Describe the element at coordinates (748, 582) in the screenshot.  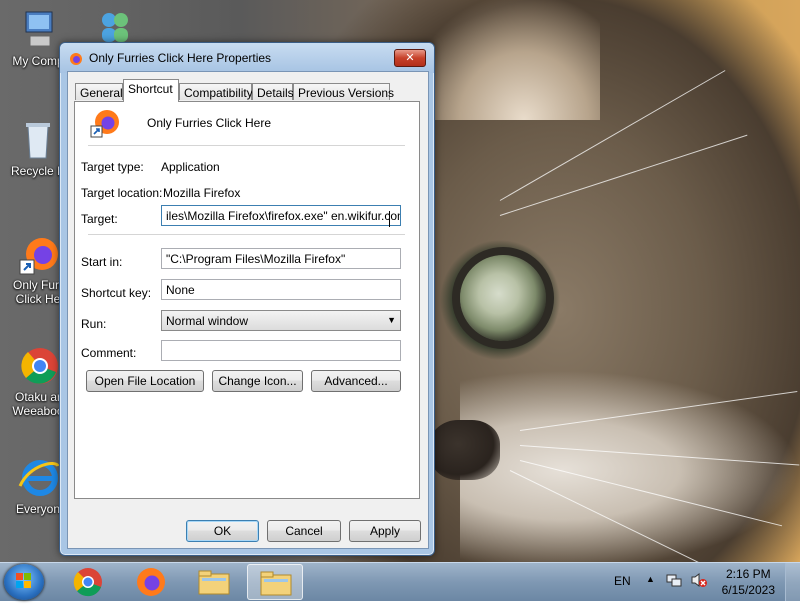
I see `system-clock: 2:16 PM 6/15/2023` at that location.